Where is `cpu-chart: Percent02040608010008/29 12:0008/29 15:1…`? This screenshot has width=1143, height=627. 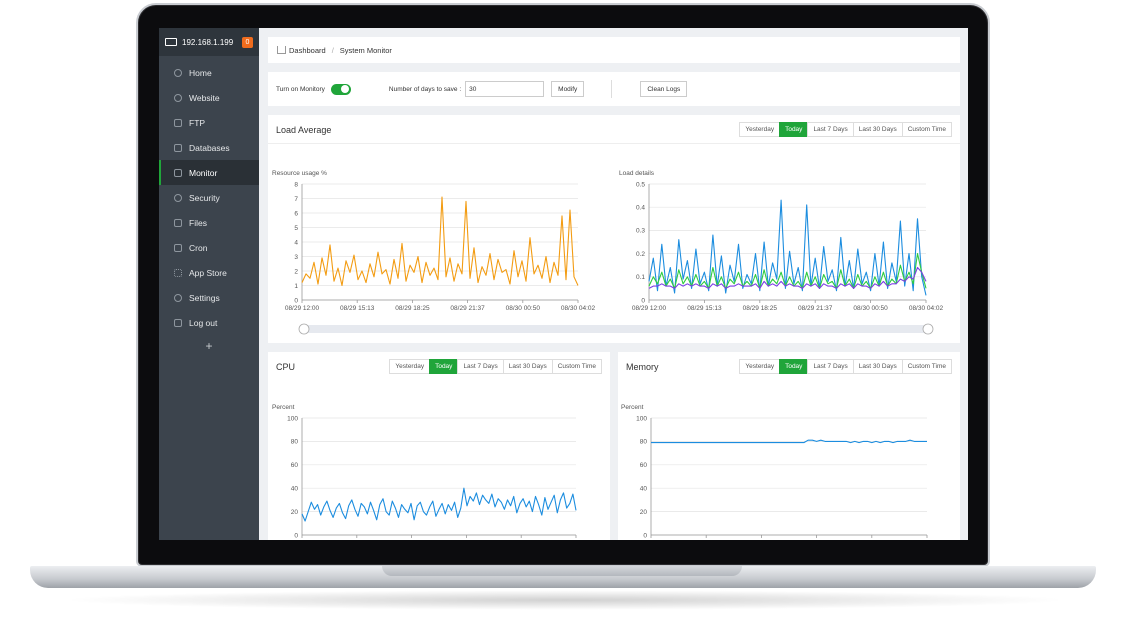
cpu-chart: Percent02040608010008/29 12:0008/29 15:1… is located at coordinates (424, 471).